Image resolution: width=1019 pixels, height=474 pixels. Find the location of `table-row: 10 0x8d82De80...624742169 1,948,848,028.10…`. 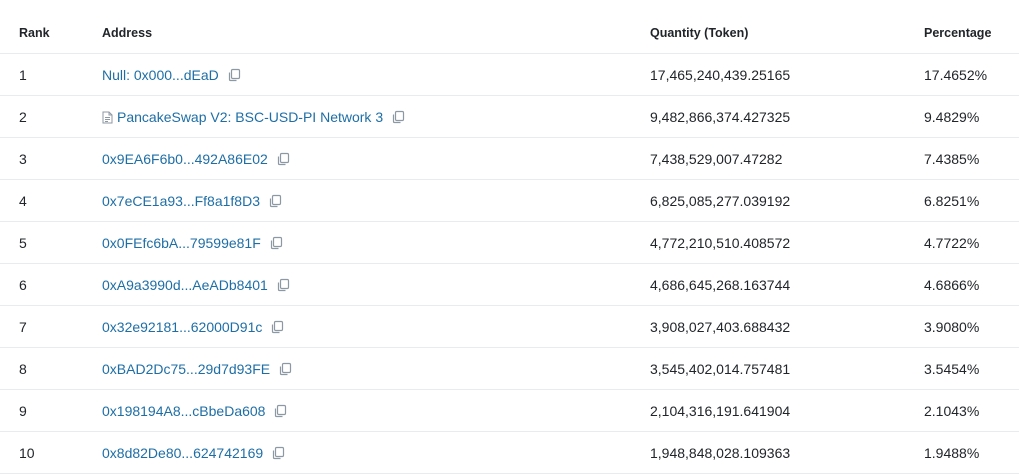

table-row: 10 0x8d82De80...624742169 1,948,848,028.10… is located at coordinates (509, 453).